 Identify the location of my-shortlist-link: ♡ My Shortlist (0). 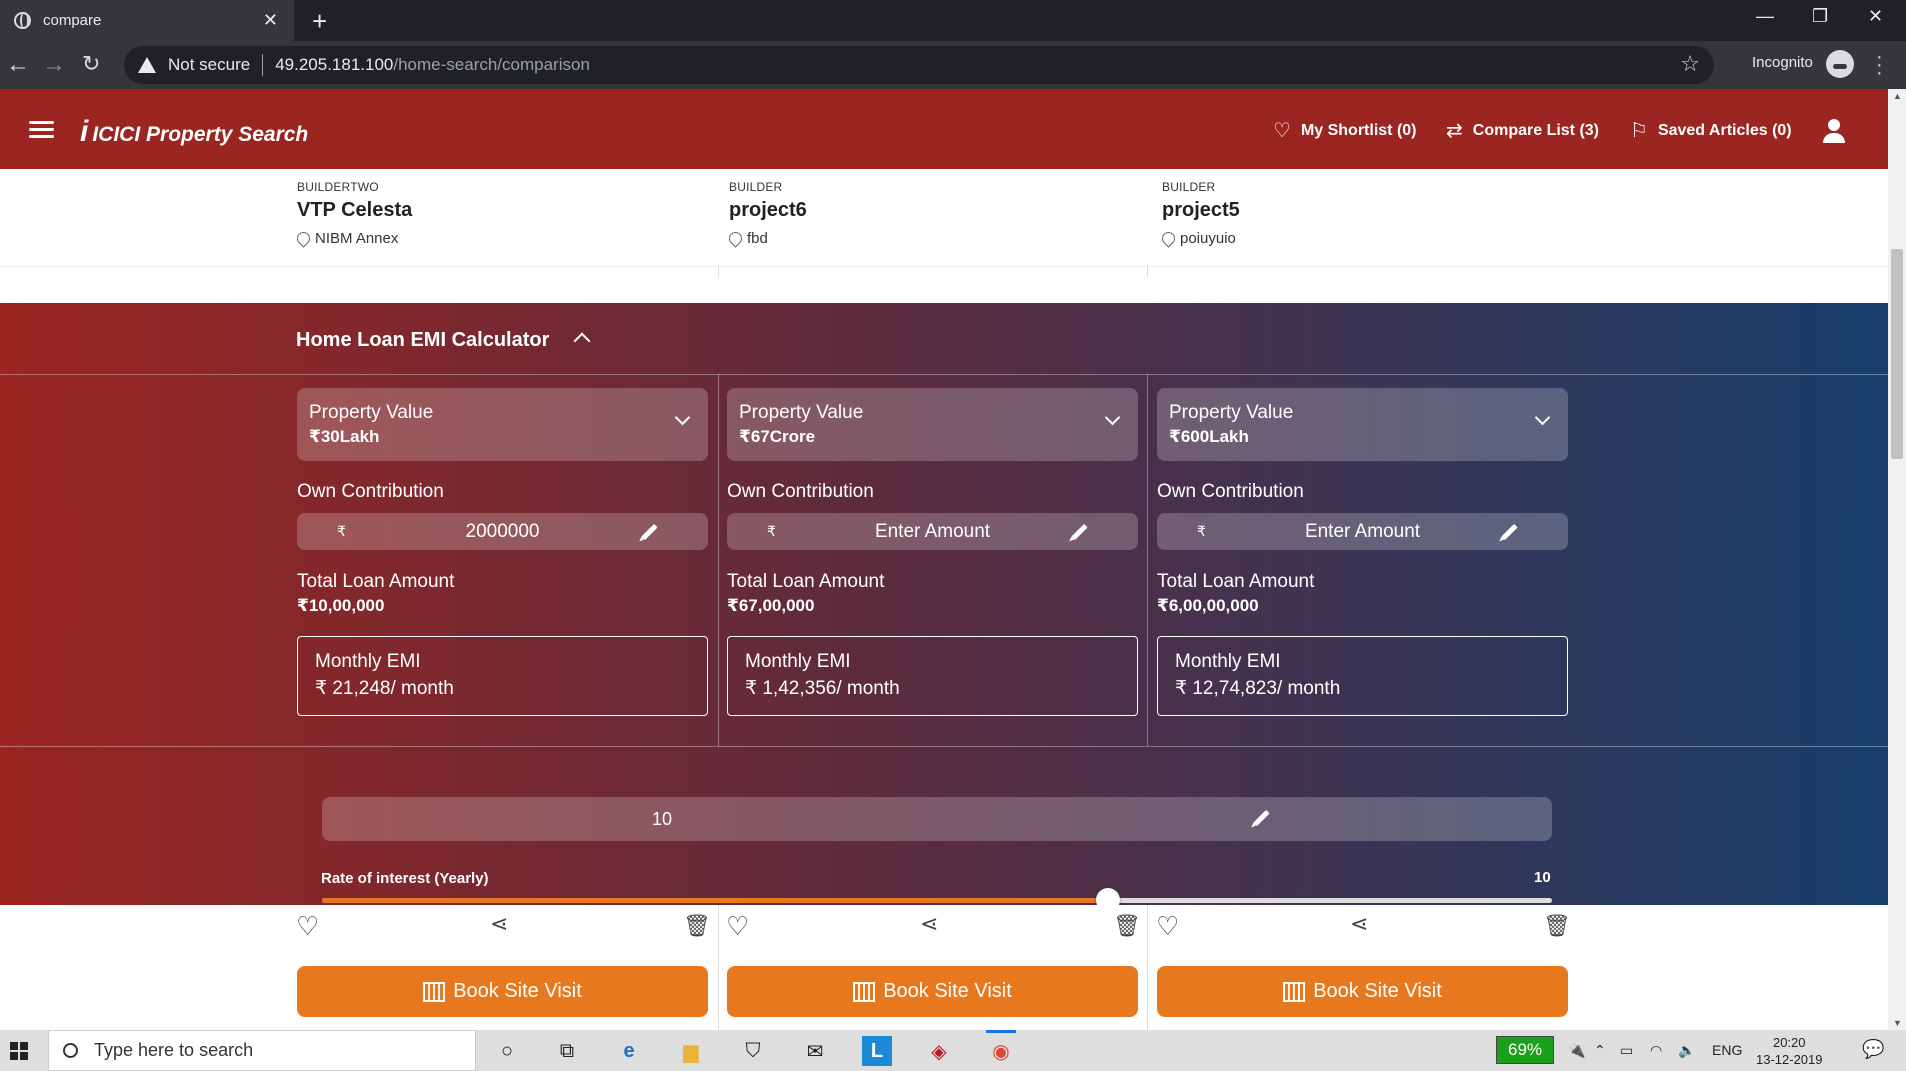
(1345, 130).